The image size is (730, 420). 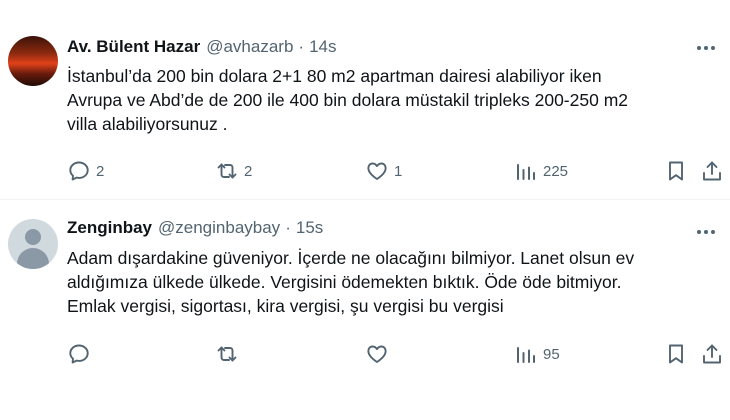 I want to click on tweet-header: Av. Bülent Hazar @avhazarb · 14s, so click(x=202, y=47).